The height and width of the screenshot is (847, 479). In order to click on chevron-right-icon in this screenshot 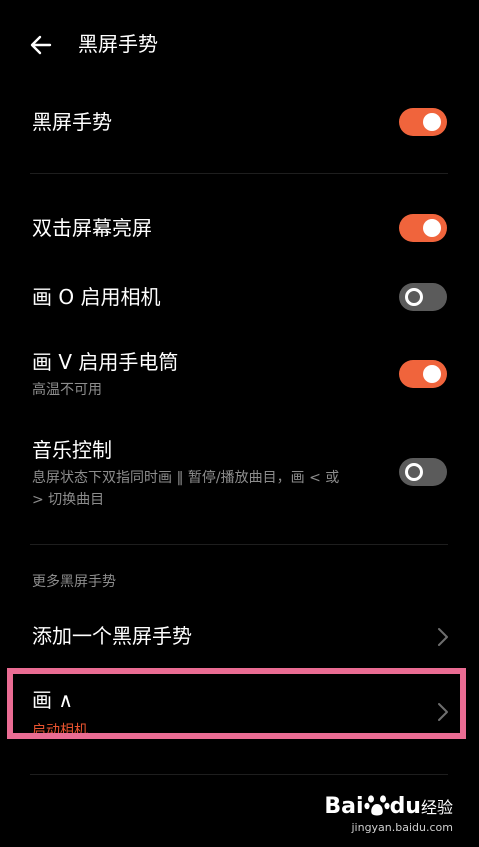, I will do `click(443, 637)`.